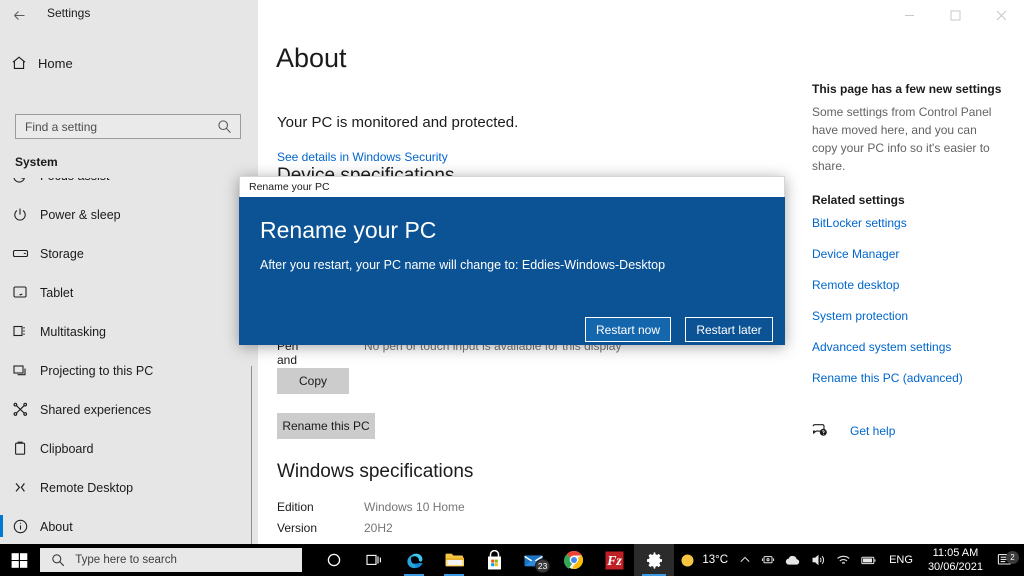 This screenshot has width=1024, height=576. Describe the element at coordinates (20, 526) in the screenshot. I see `info-icon` at that location.